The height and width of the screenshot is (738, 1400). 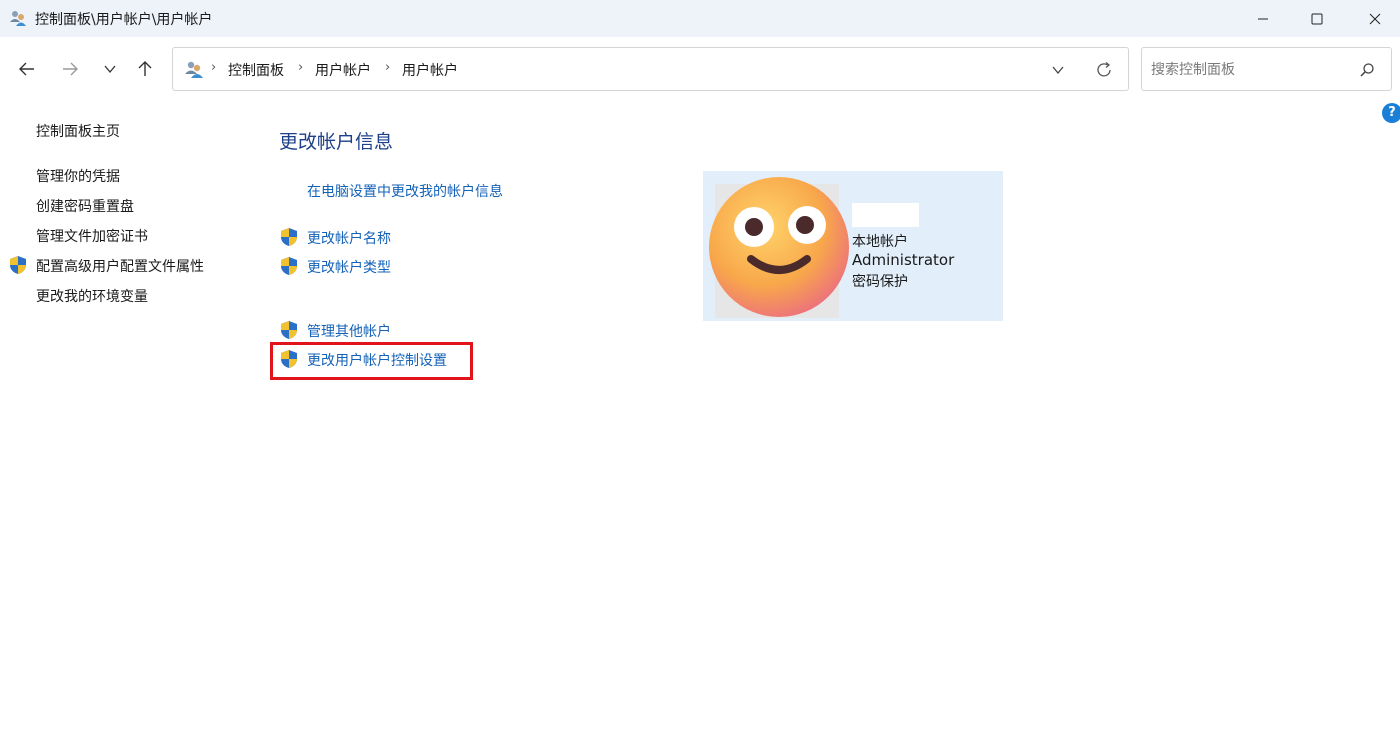 I want to click on account-name-placeholder, so click(x=885, y=215).